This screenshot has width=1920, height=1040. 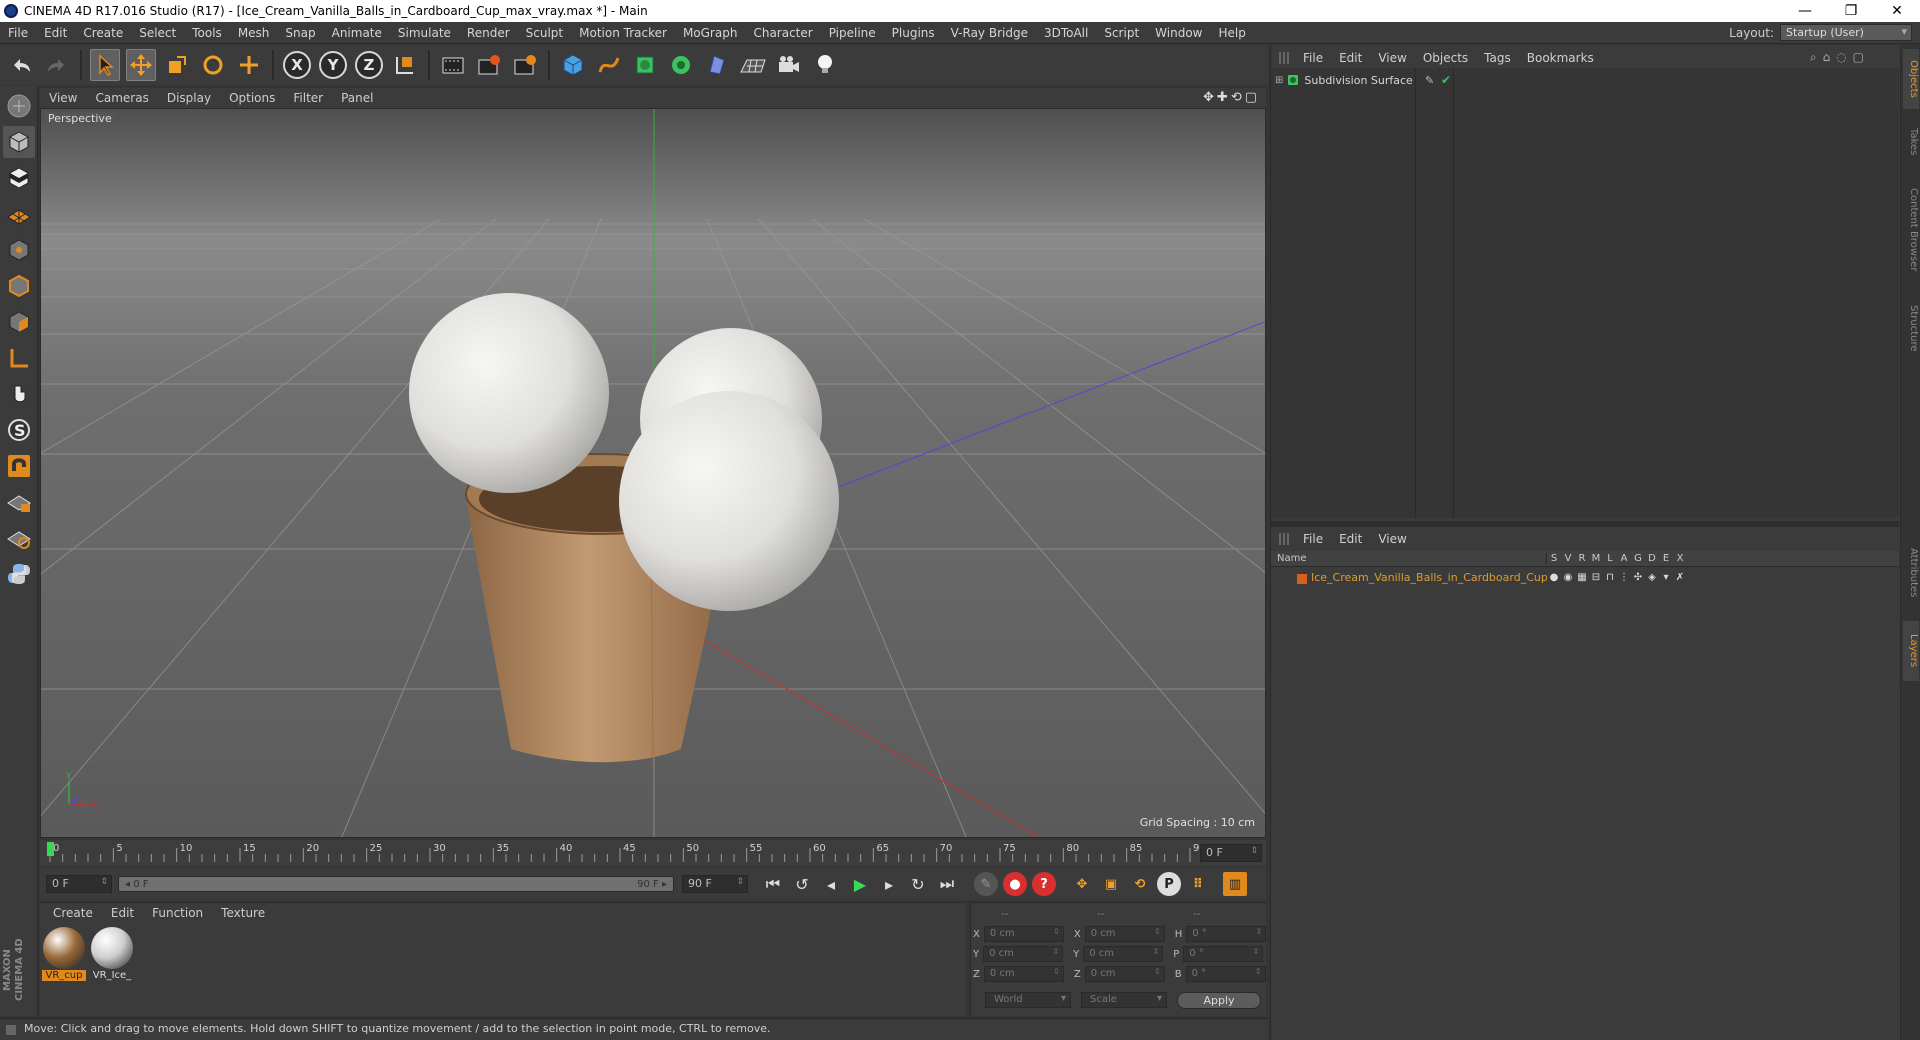 What do you see at coordinates (103, 33) in the screenshot?
I see `menu-create: Create` at bounding box center [103, 33].